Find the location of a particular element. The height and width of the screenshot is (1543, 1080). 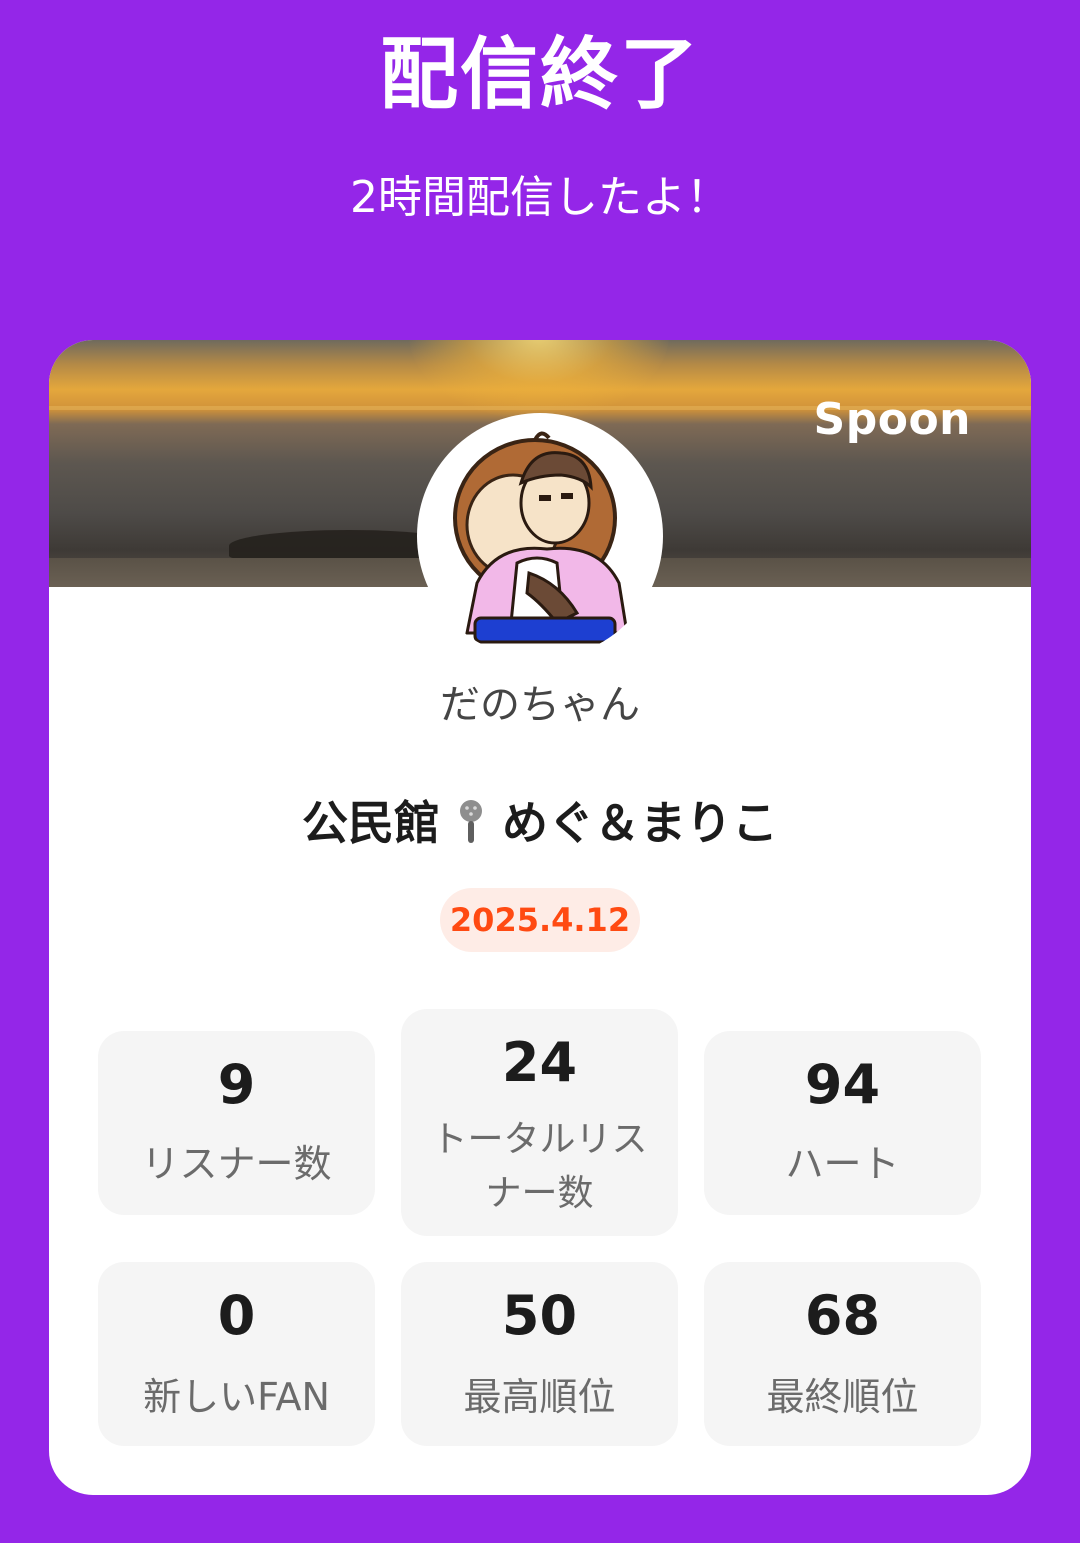

stat-hearts: 94 ハート is located at coordinates (842, 1123).